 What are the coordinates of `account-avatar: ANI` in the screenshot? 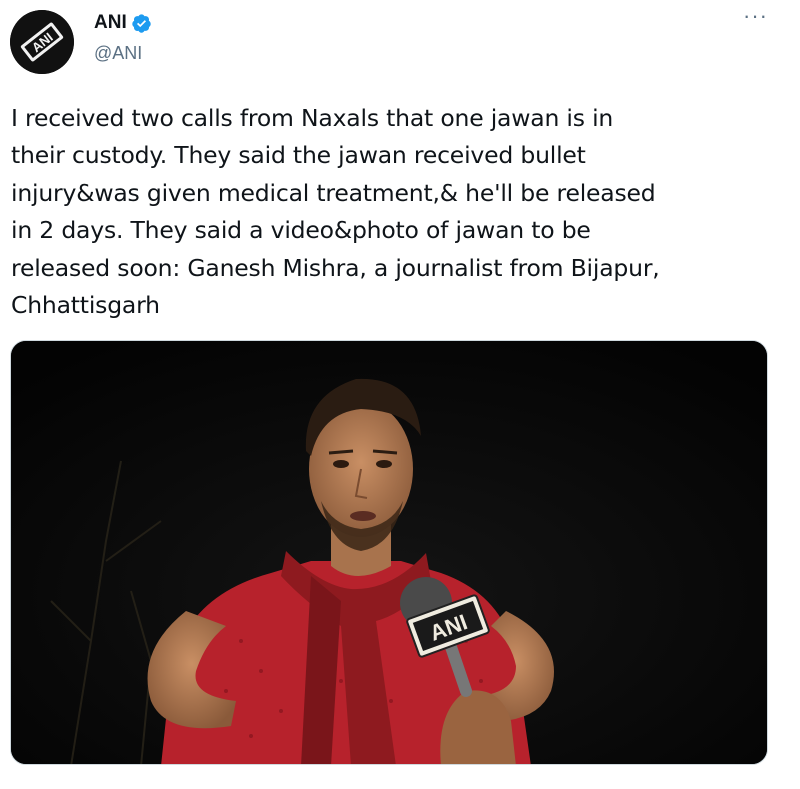 It's located at (42, 42).